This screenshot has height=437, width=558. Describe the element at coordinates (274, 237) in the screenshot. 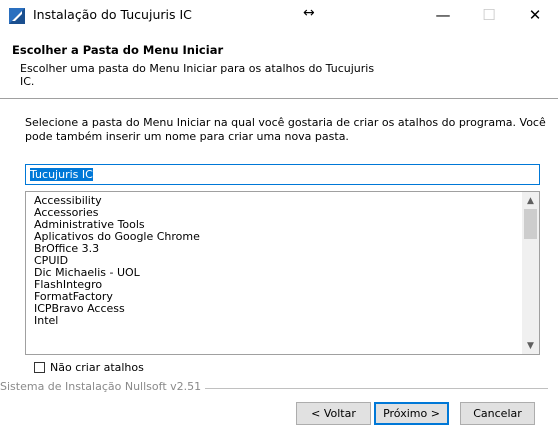

I see `folder-list-item: Aplicativos do Google Chrome` at that location.